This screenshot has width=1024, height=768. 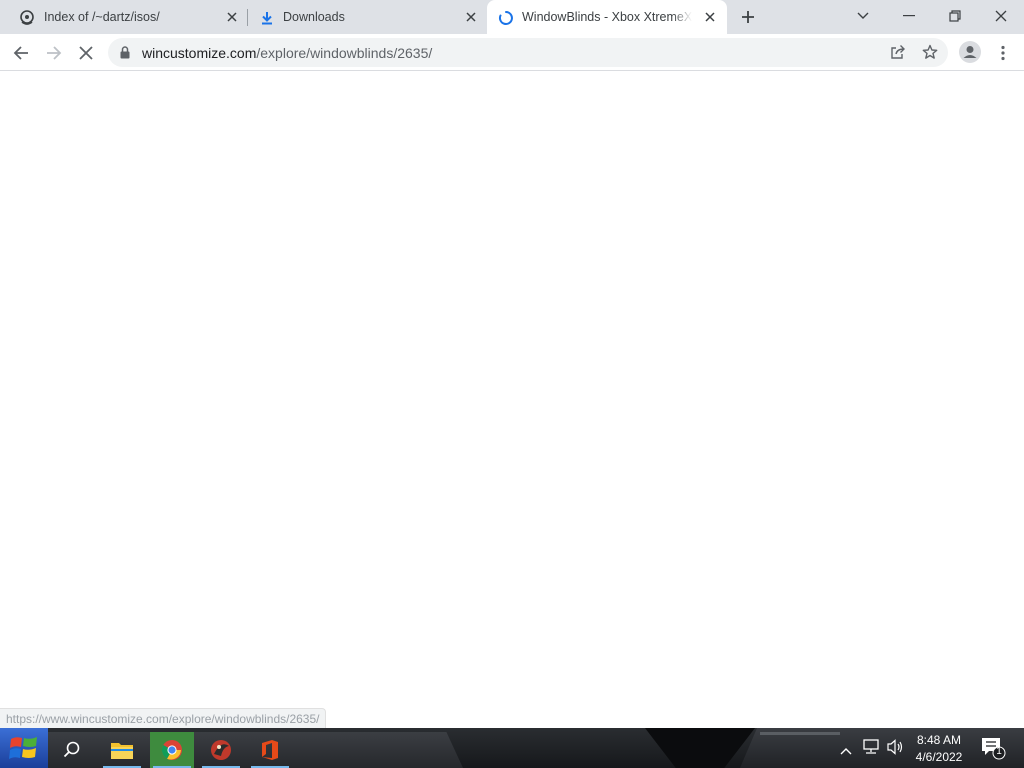 I want to click on action-center-button: 1, so click(x=994, y=749).